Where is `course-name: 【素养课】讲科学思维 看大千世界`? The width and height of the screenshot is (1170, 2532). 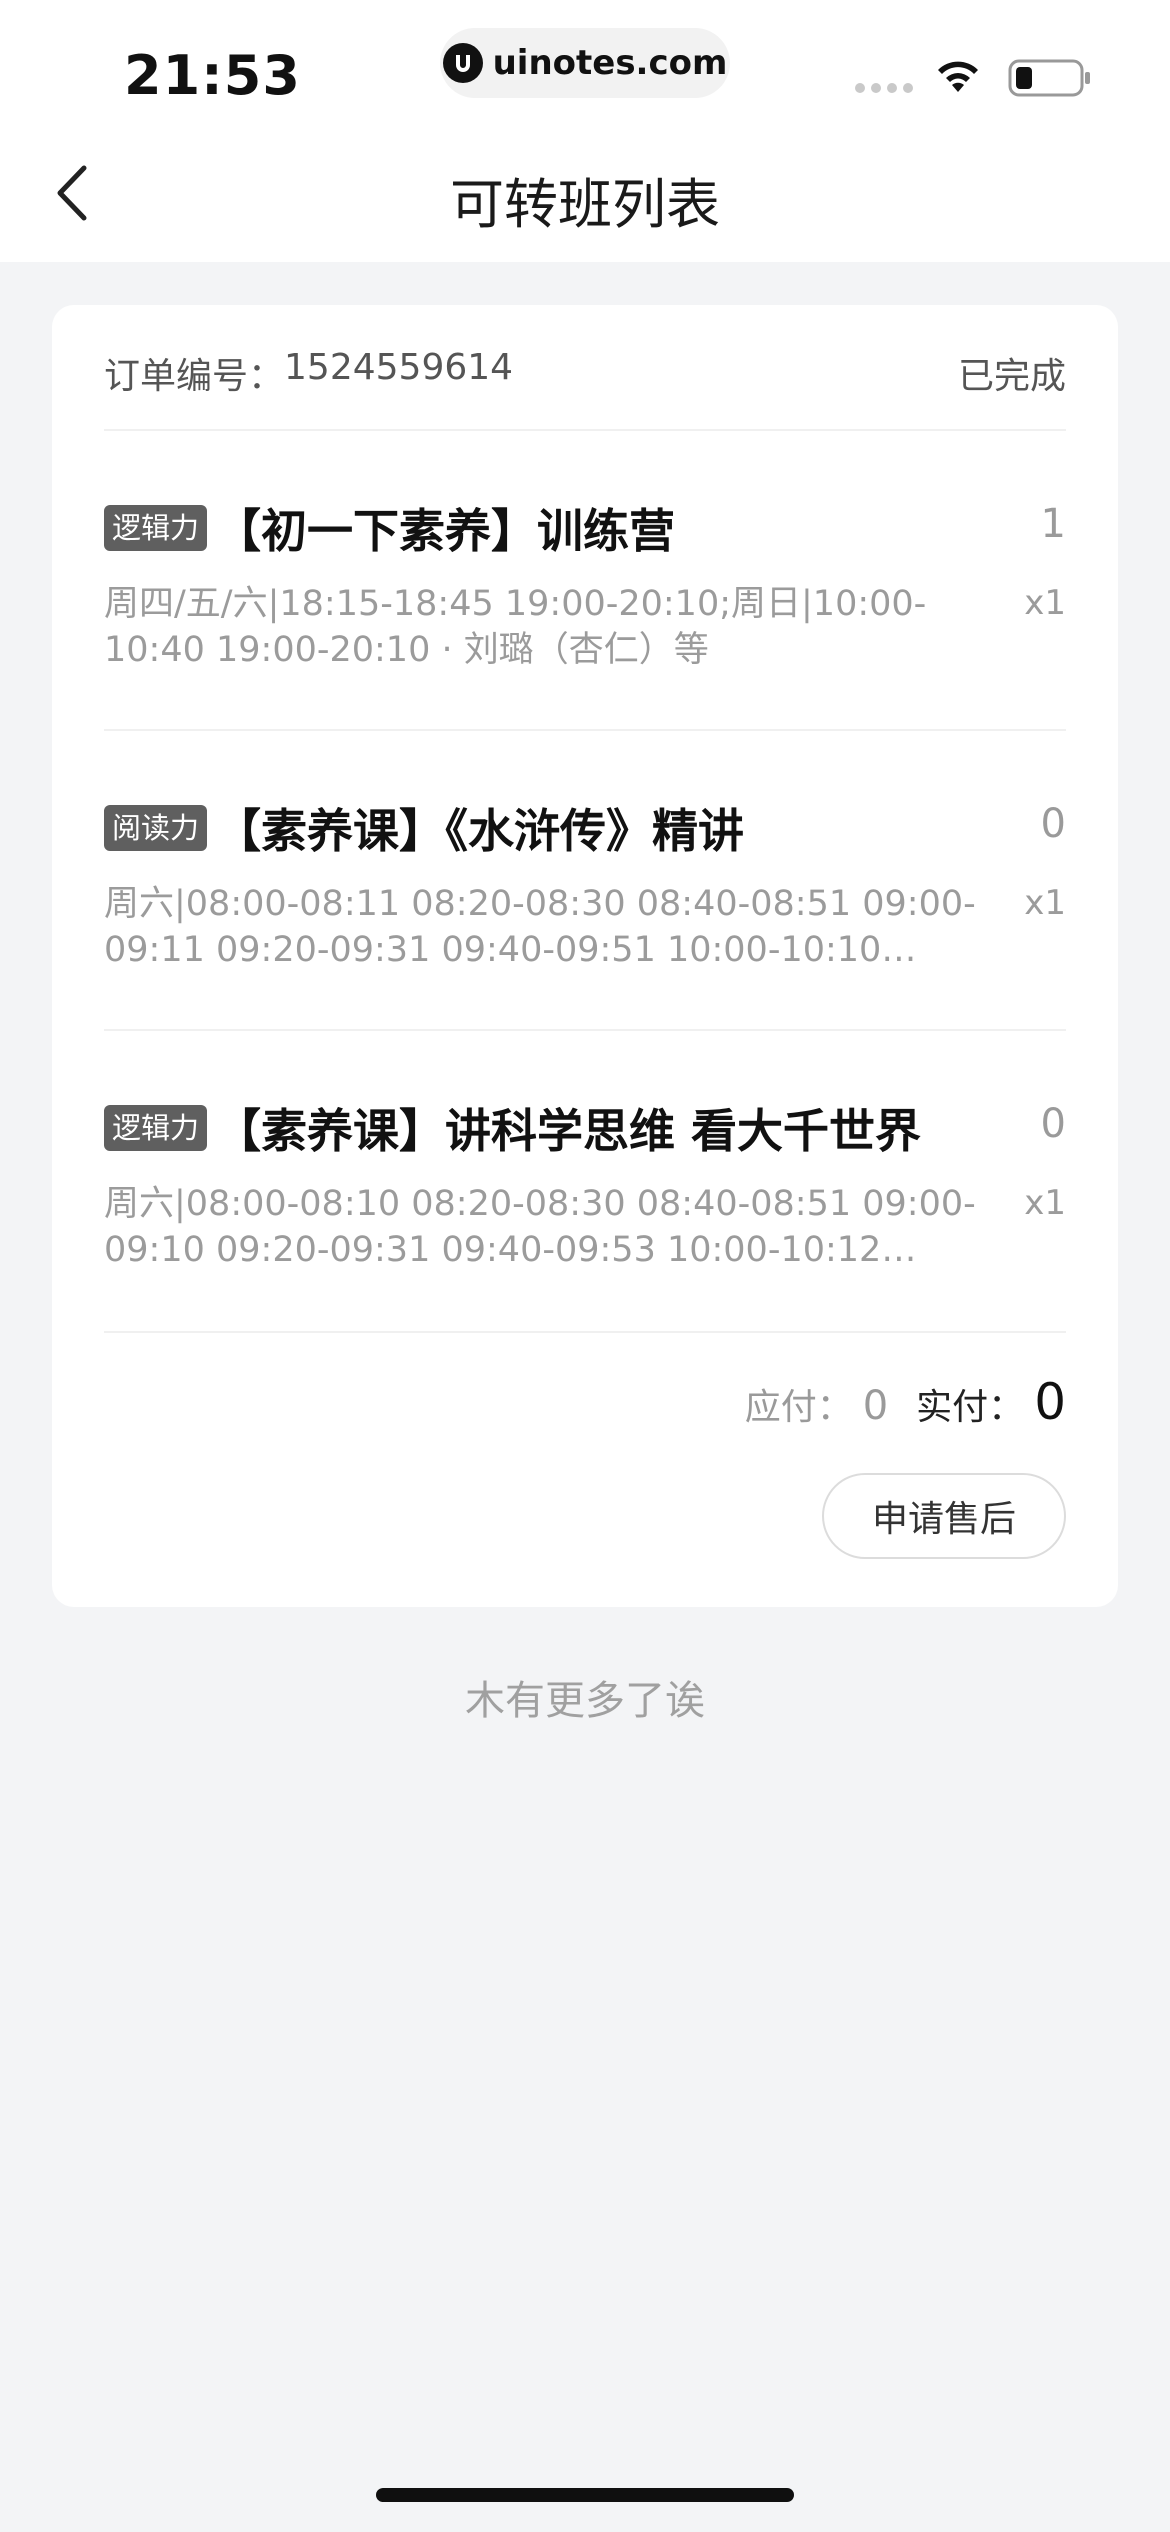
course-name: 【素养课】讲科学思维 看大千世界 is located at coordinates (568, 1131).